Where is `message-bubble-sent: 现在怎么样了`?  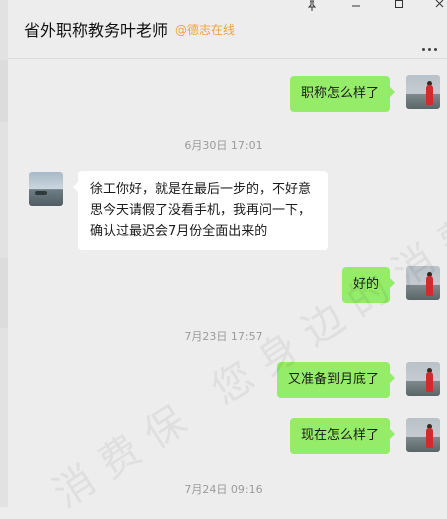 message-bubble-sent: 现在怎么样了 is located at coordinates (342, 436).